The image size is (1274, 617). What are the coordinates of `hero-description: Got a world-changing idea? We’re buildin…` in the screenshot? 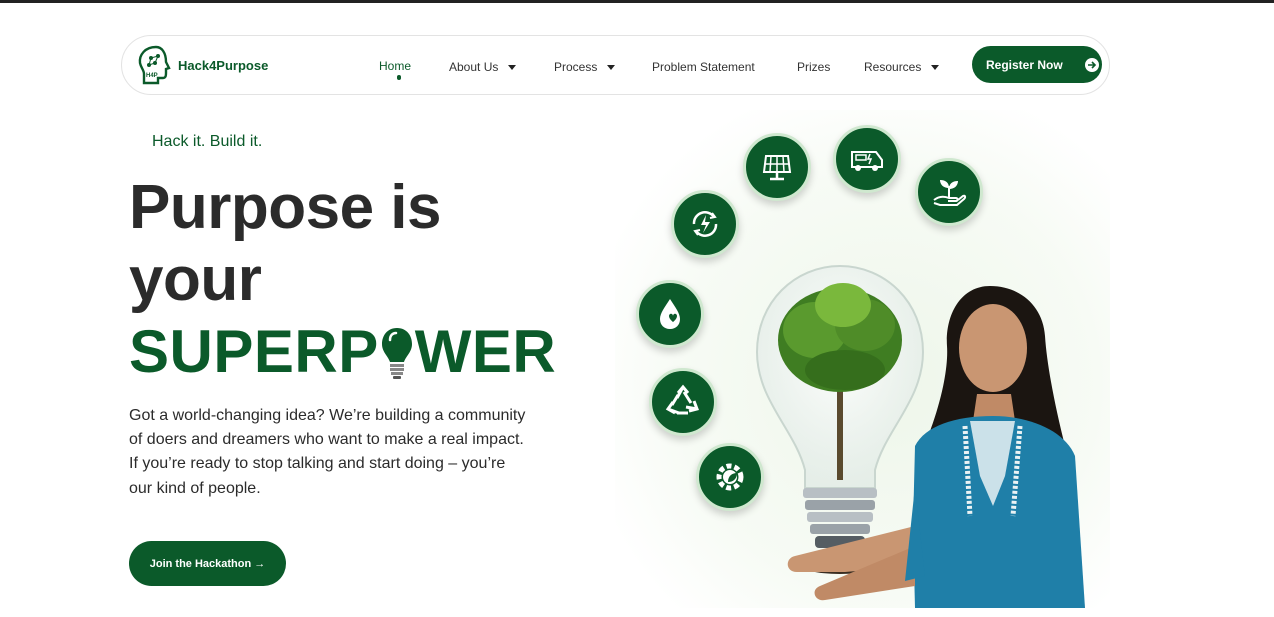 It's located at (327, 452).